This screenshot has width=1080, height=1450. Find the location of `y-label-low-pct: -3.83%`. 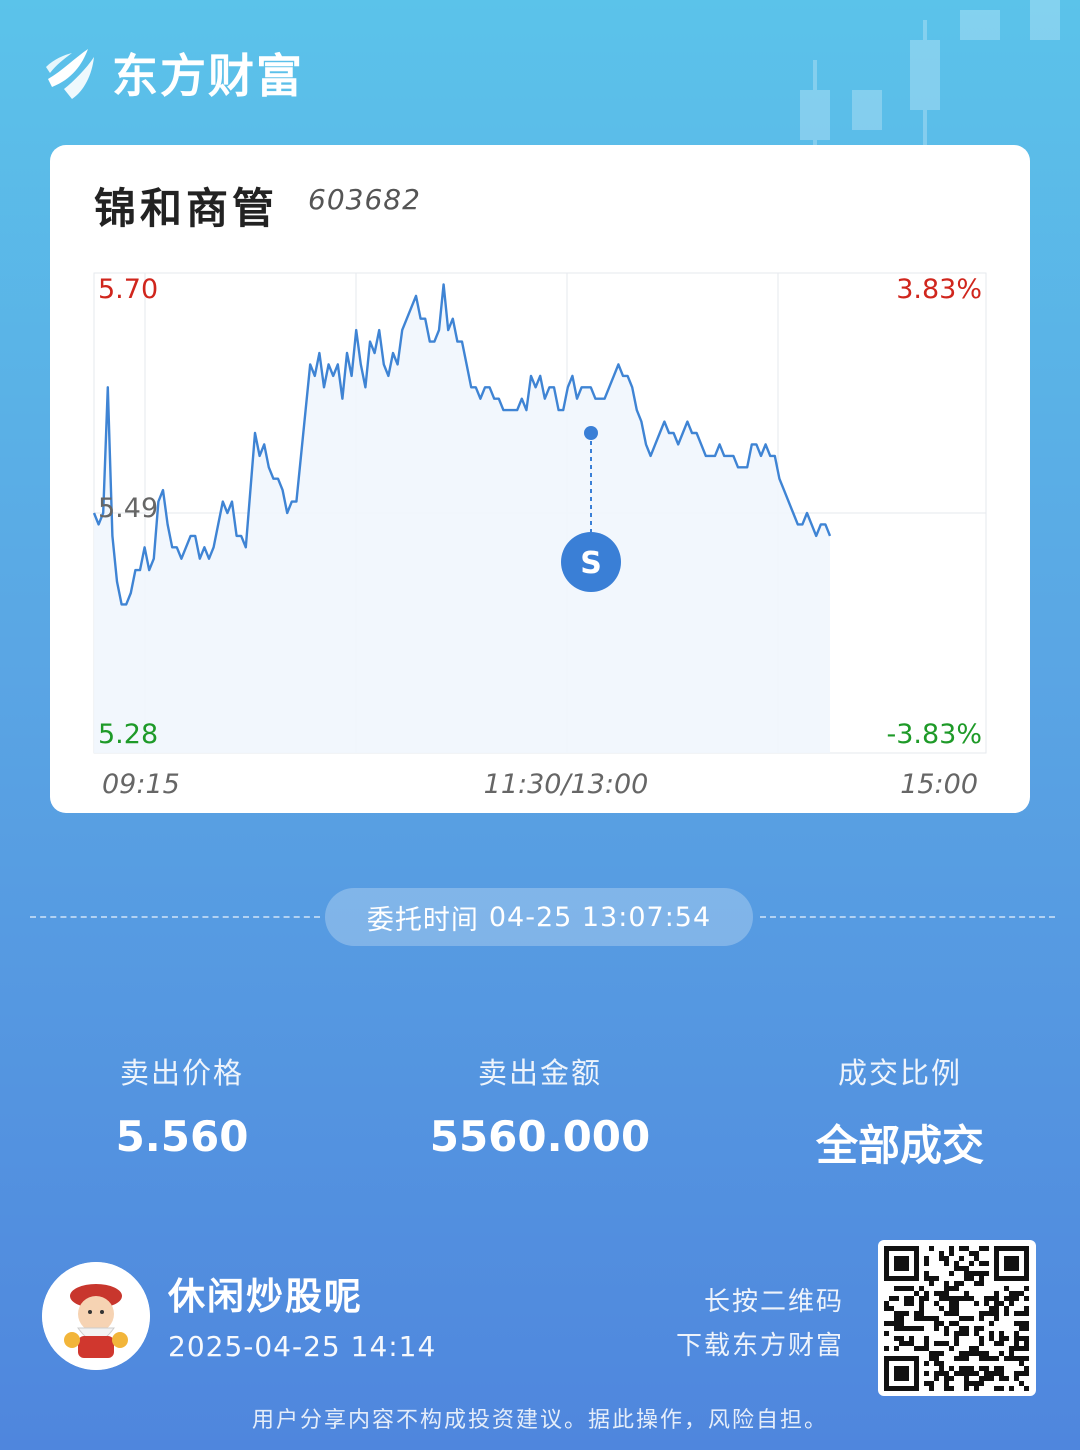

y-label-low-pct: -3.83% is located at coordinates (934, 734).